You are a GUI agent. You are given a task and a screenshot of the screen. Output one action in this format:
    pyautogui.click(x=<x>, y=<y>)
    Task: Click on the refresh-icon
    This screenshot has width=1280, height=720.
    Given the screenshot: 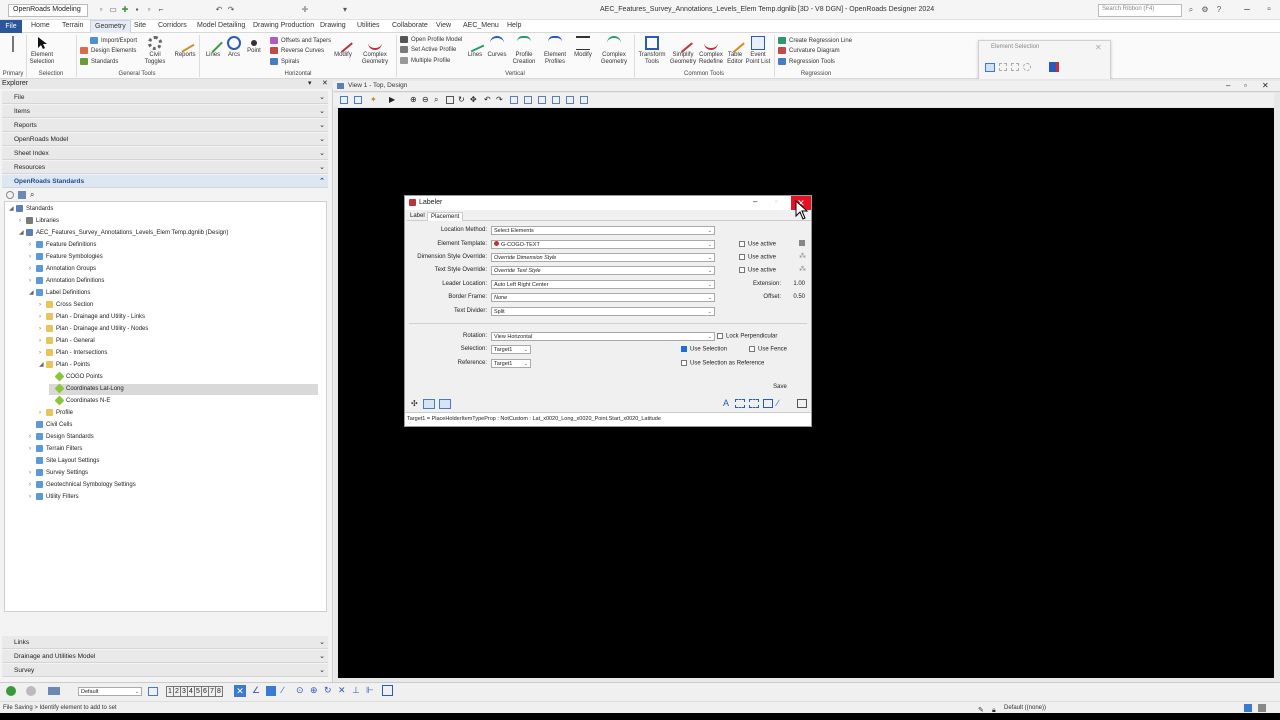 What is the action you would take?
    pyautogui.click(x=10, y=195)
    